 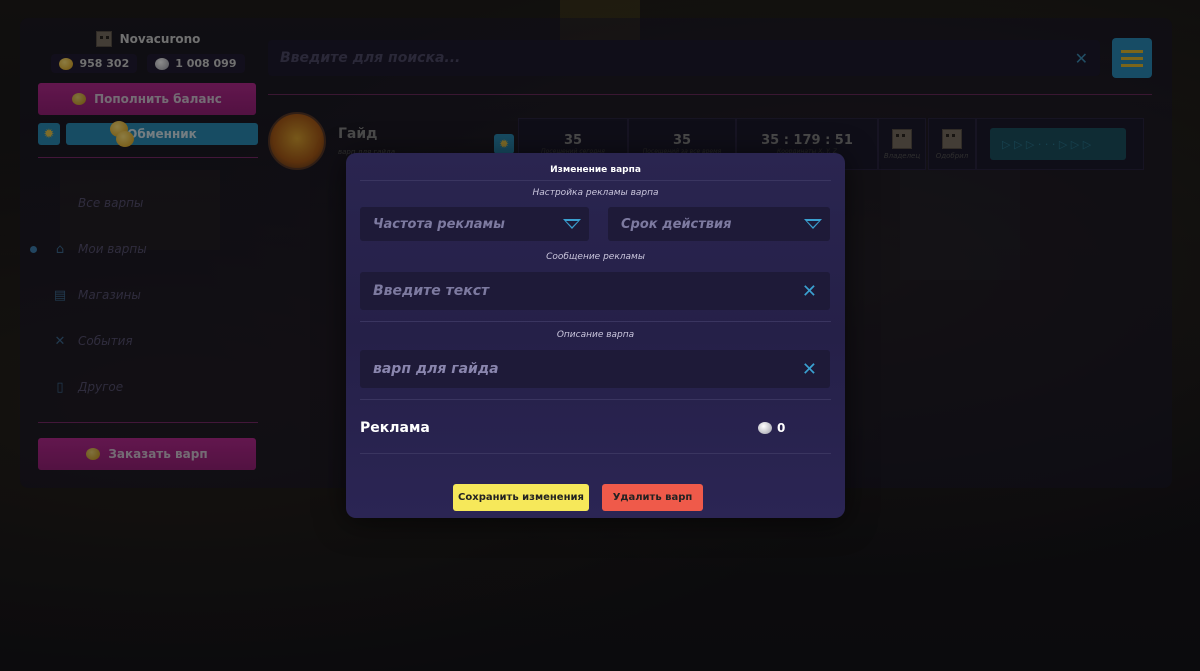 I want to click on ad-cost-value: 0, so click(x=781, y=428).